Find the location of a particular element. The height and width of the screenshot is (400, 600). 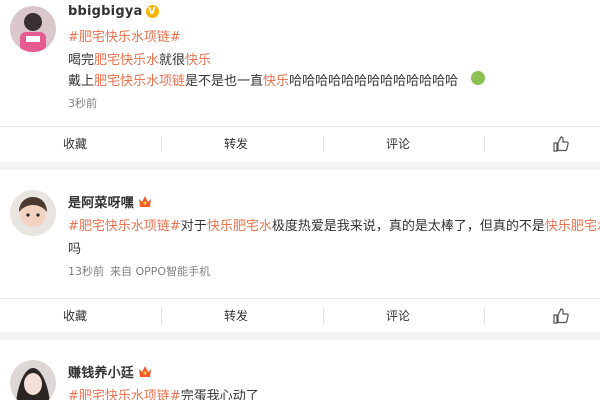

post-line: 戴上肥宅快乐水项链是不是也一直快乐哈哈哈哈哈哈哈哈哈哈哈哈哈 is located at coordinates (263, 79).